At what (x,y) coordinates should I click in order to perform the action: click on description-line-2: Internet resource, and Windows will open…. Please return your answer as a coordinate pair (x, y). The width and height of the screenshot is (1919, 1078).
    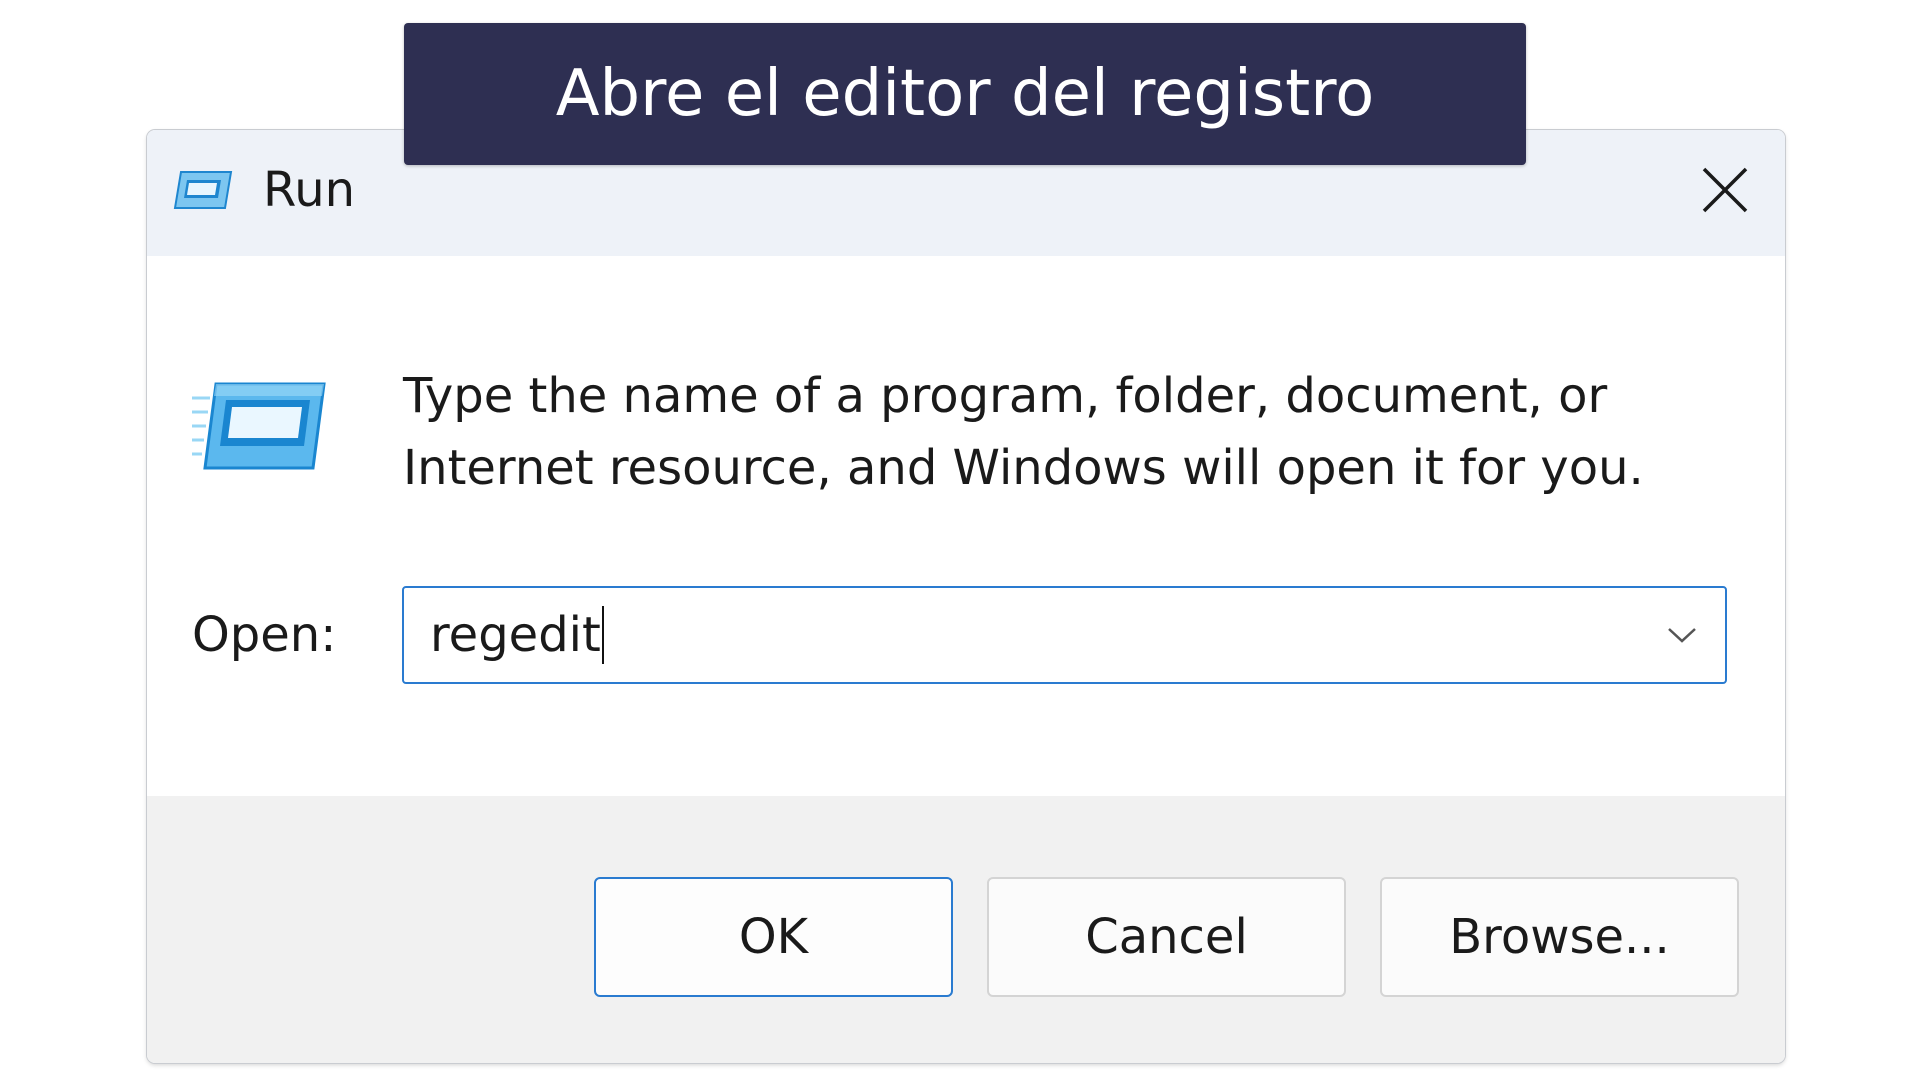
    Looking at the image, I should click on (1023, 468).